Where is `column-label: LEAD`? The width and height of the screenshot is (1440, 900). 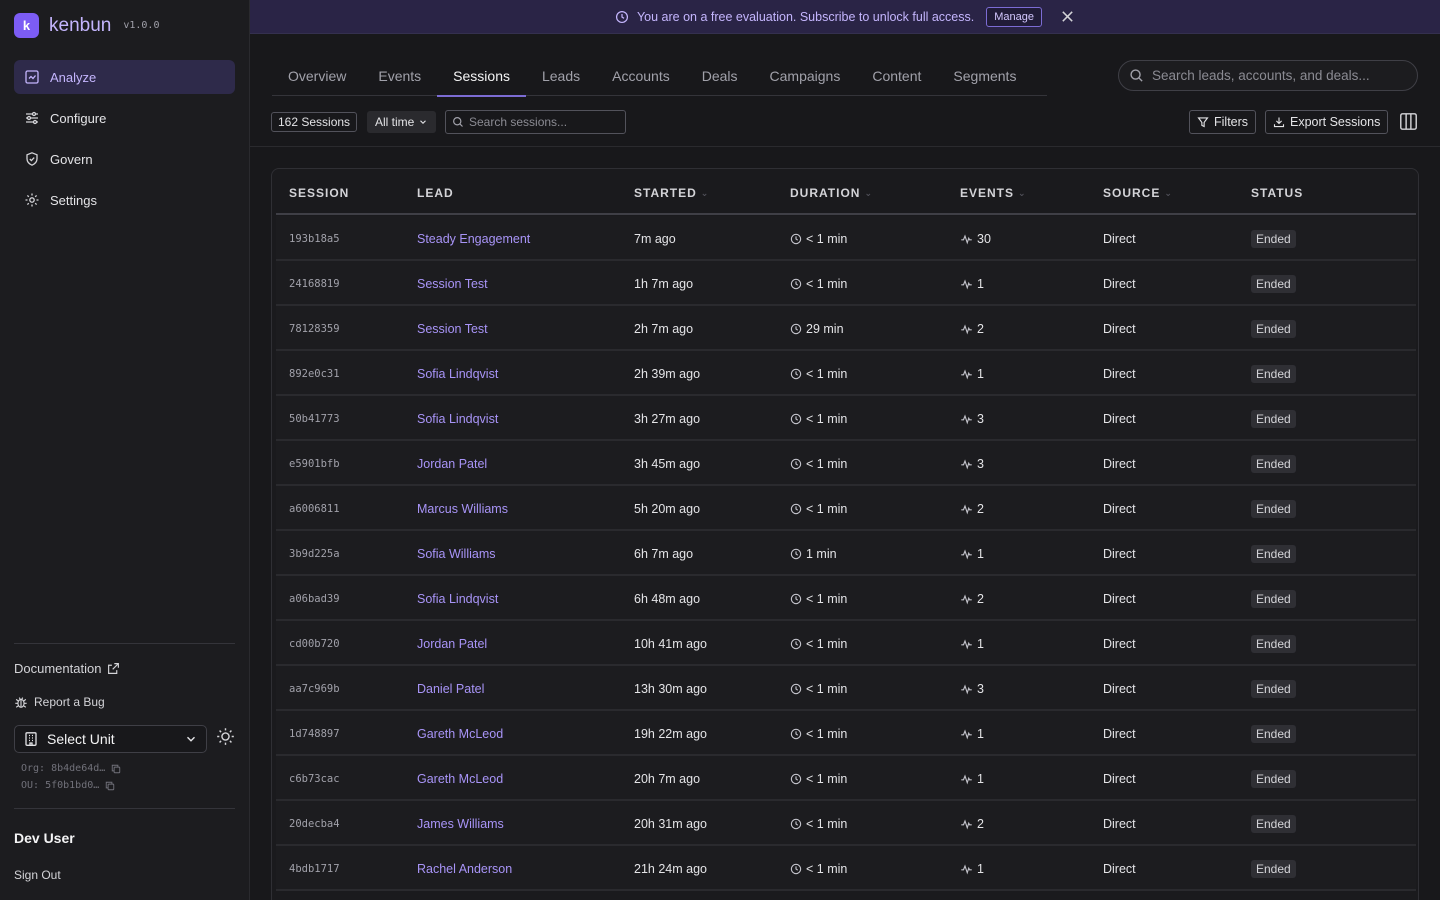 column-label: LEAD is located at coordinates (435, 193).